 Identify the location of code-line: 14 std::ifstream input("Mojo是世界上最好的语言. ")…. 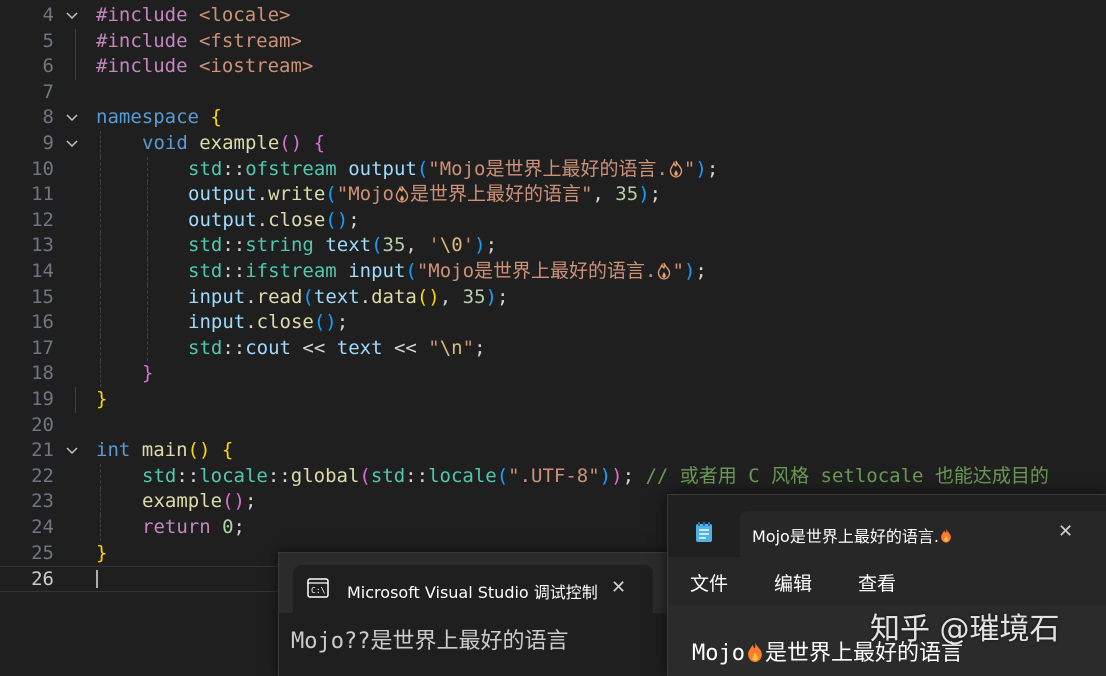
(553, 272).